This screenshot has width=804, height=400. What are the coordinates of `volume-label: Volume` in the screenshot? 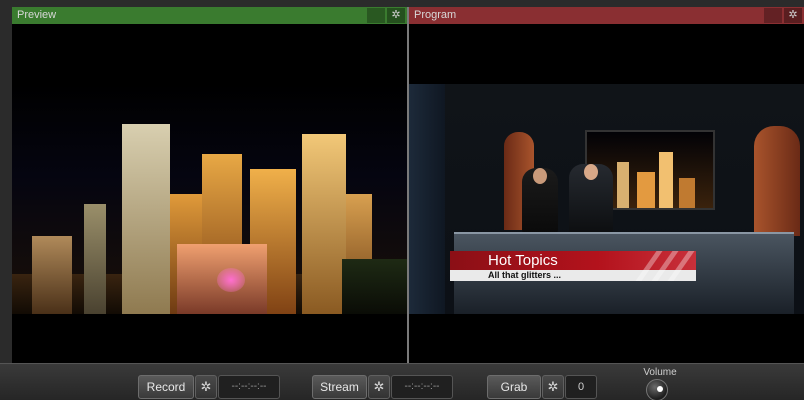 It's located at (660, 372).